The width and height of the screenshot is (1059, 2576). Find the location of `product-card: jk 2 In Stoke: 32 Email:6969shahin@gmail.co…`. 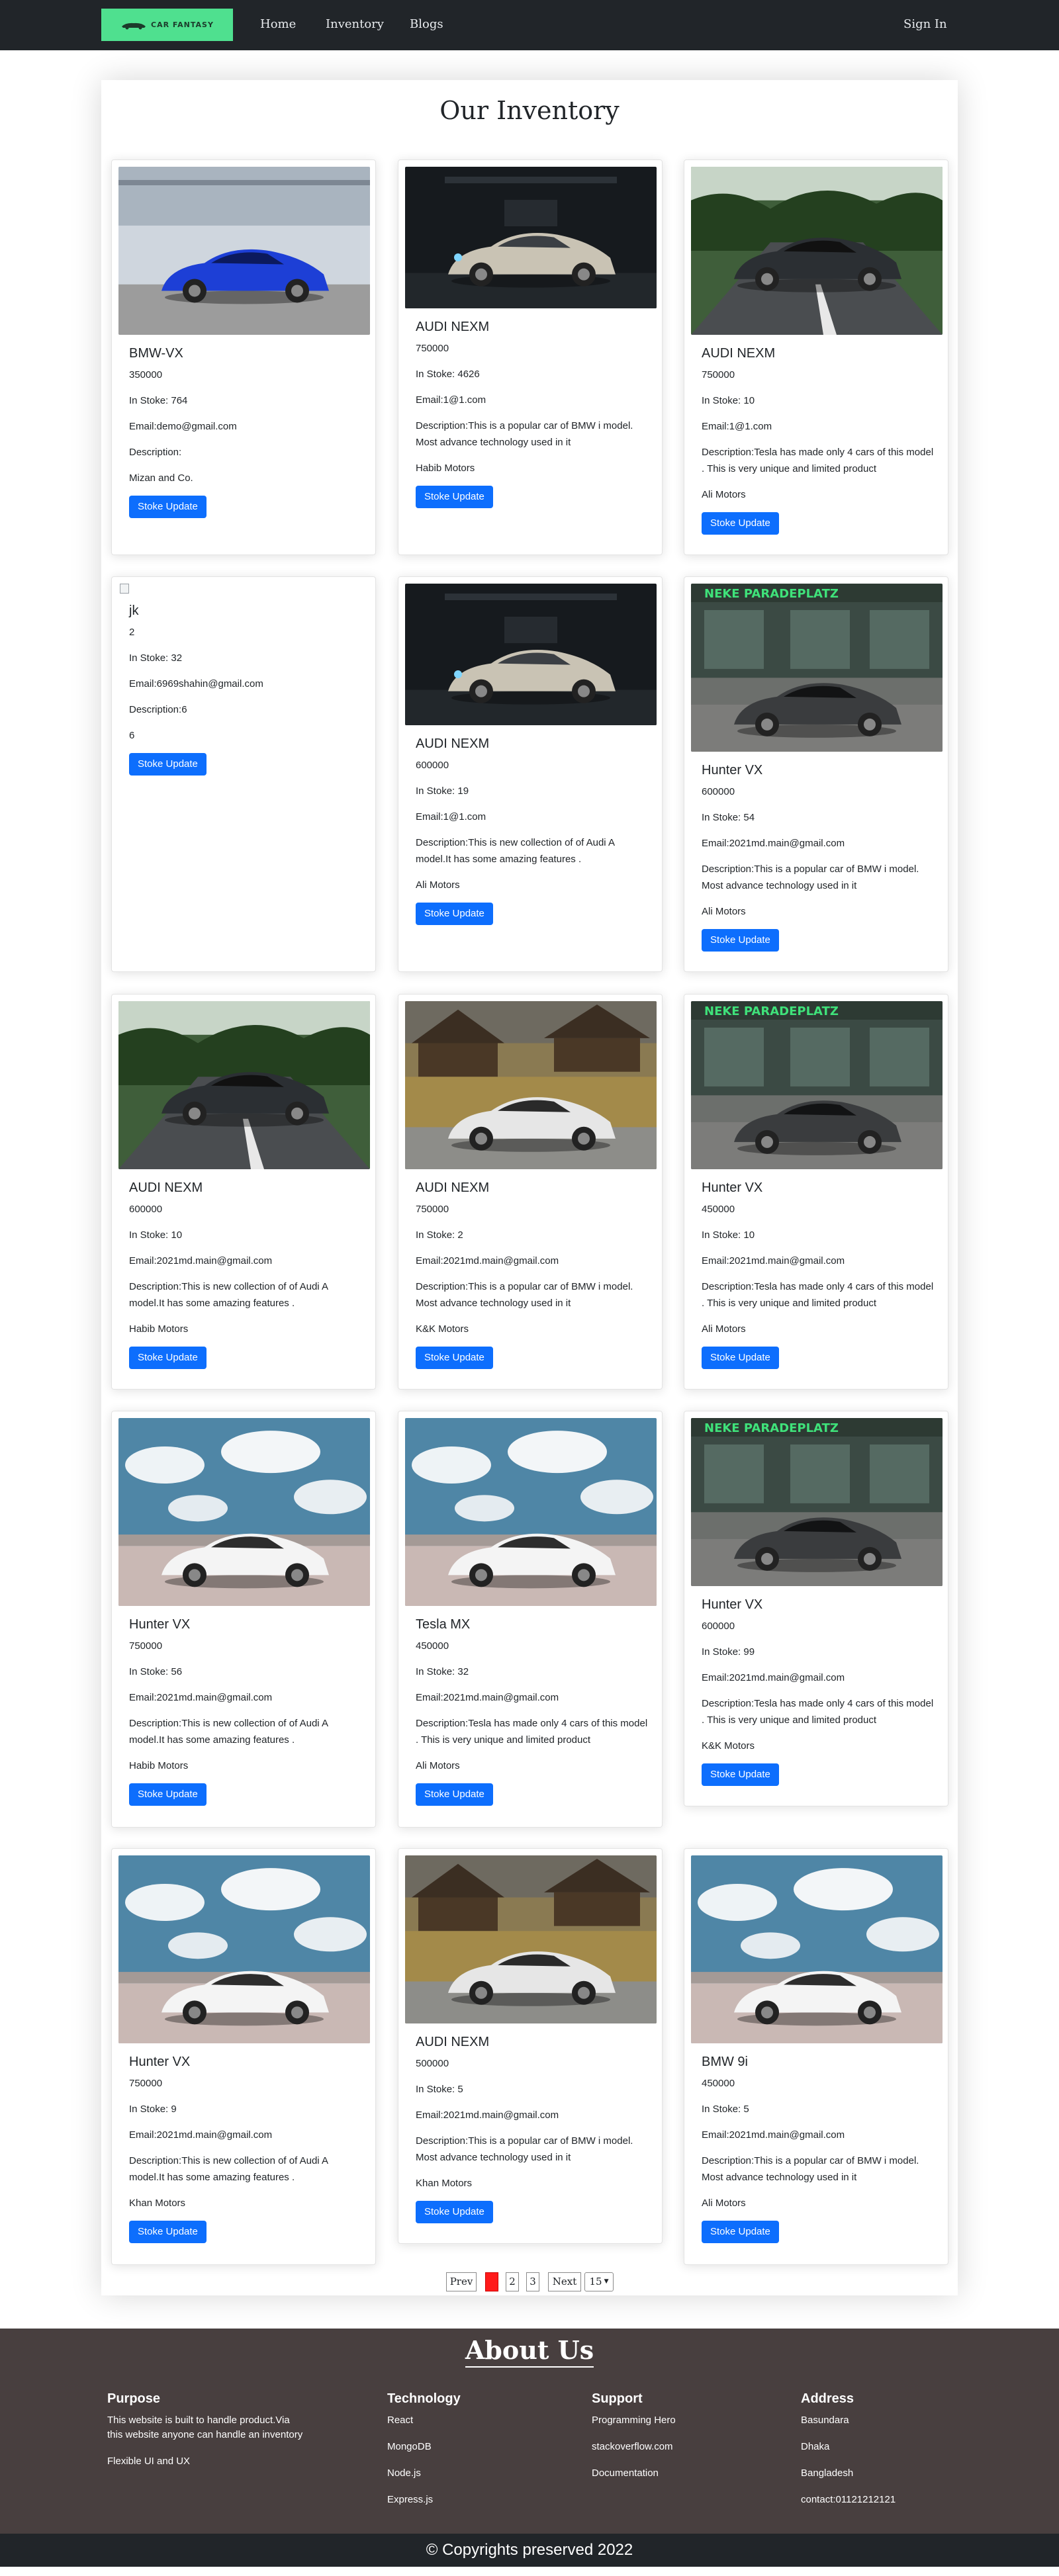

product-card: jk 2 In Stoke: 32 Email:6969shahin@gmail.co… is located at coordinates (243, 774).